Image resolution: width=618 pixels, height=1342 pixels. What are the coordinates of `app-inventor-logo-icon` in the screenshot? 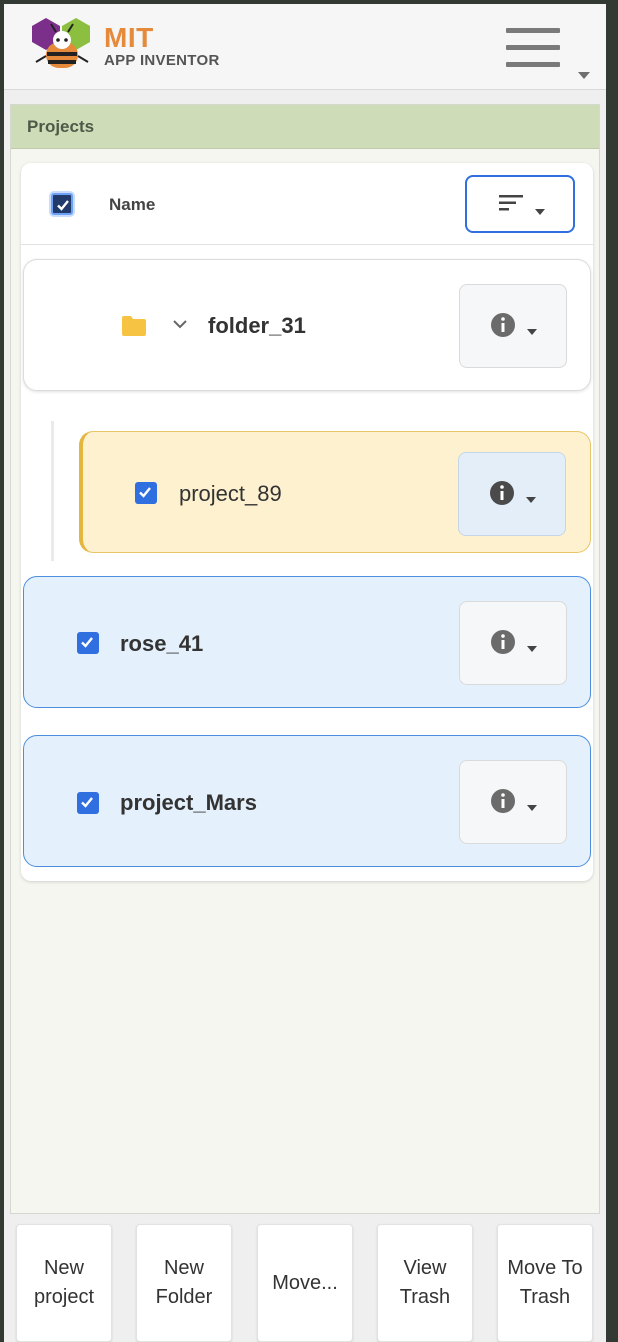 It's located at (62, 46).